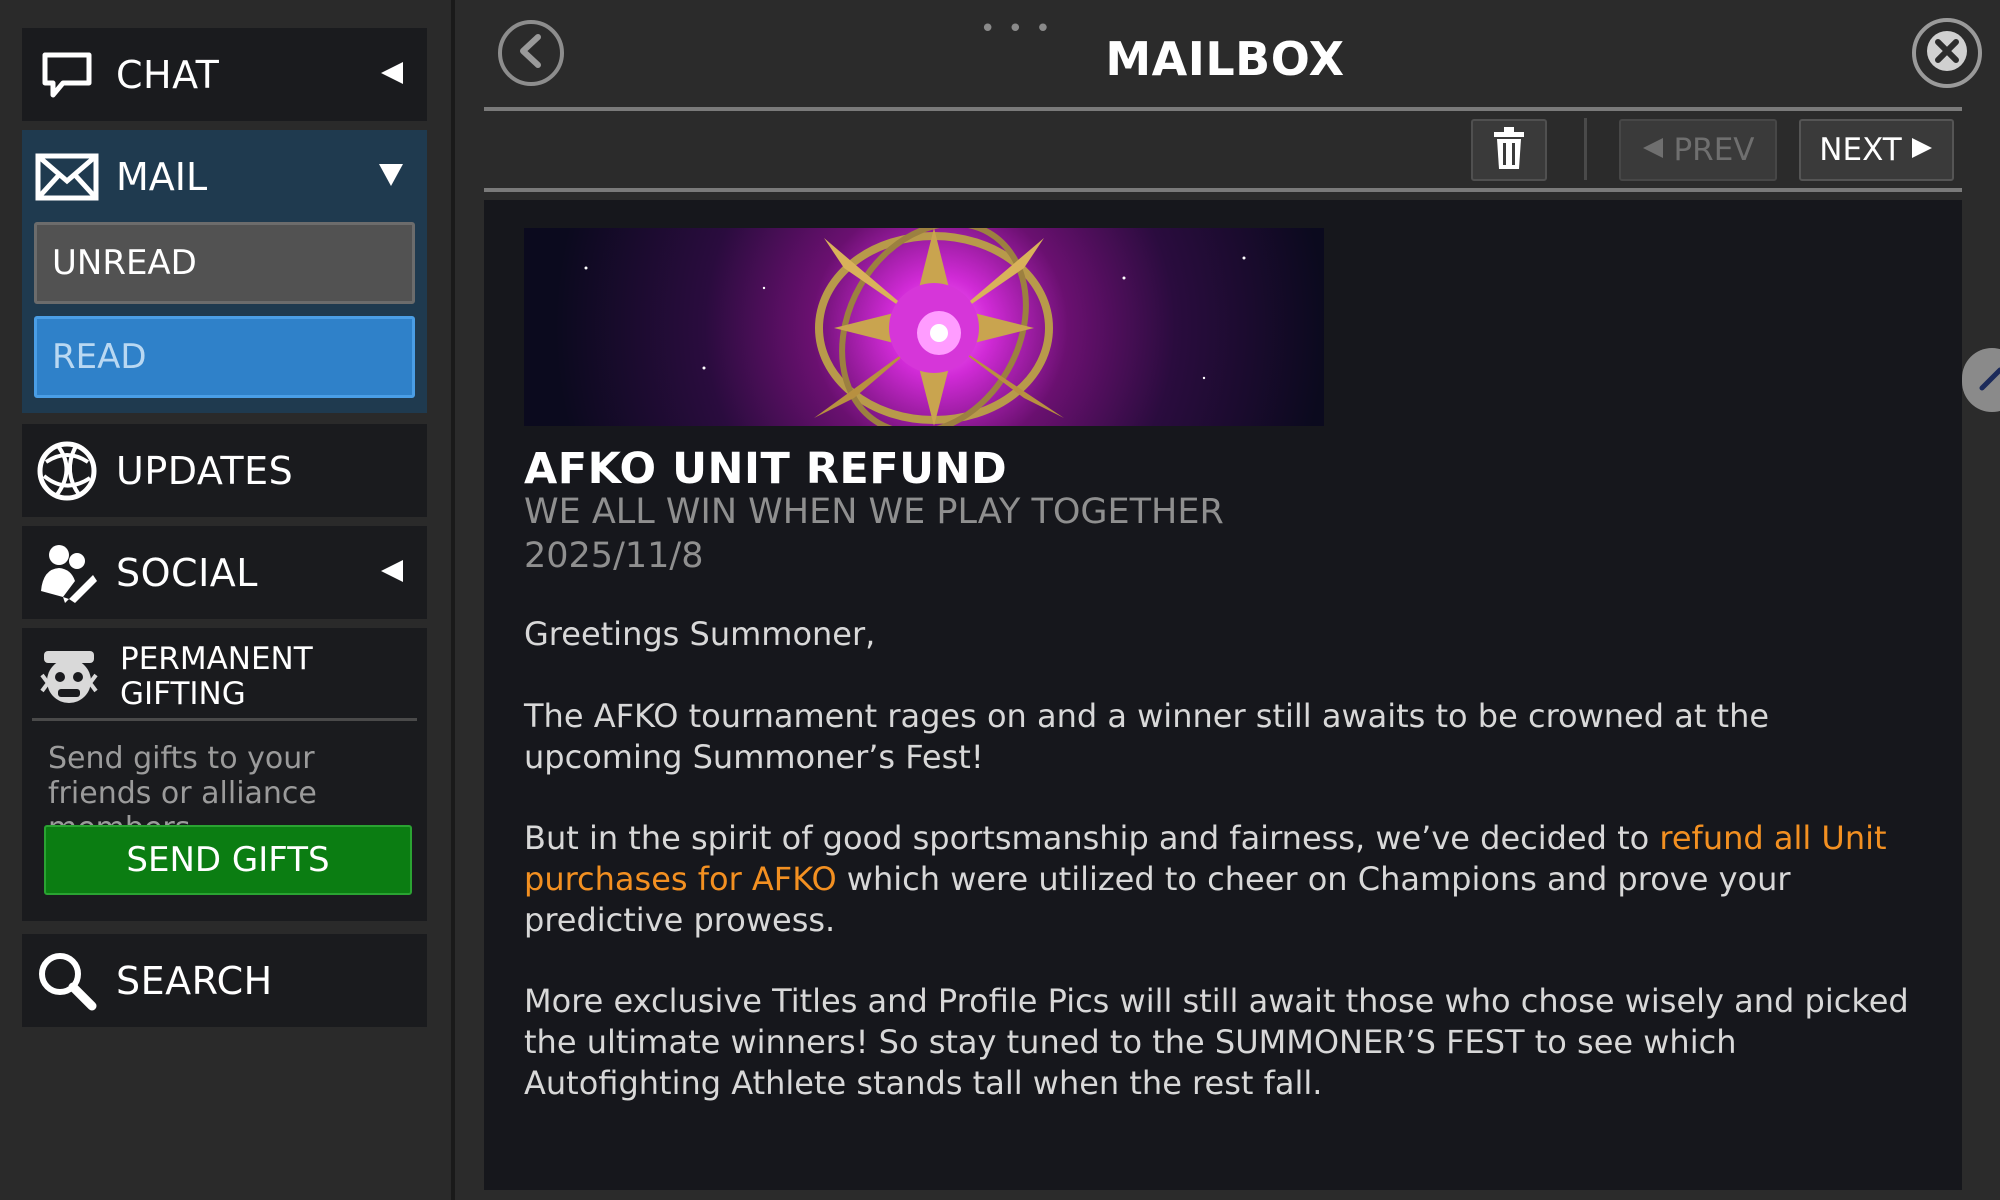  Describe the element at coordinates (224, 176) in the screenshot. I see `sidebar-item-mail: MAIL` at that location.